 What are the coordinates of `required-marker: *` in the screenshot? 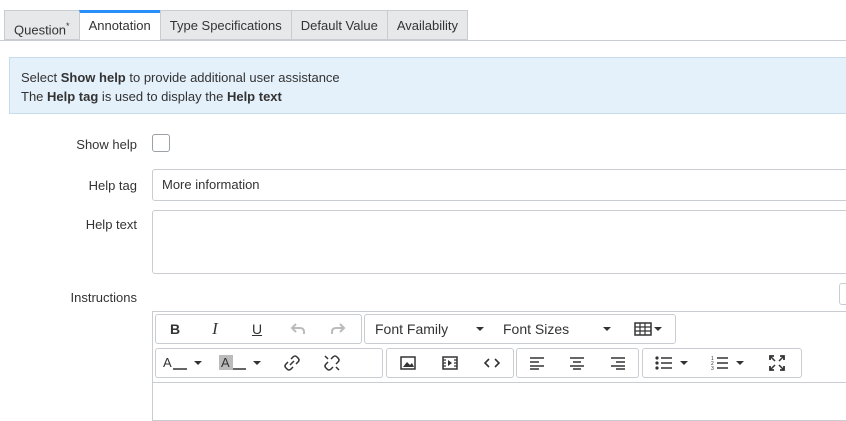 It's located at (68, 26).